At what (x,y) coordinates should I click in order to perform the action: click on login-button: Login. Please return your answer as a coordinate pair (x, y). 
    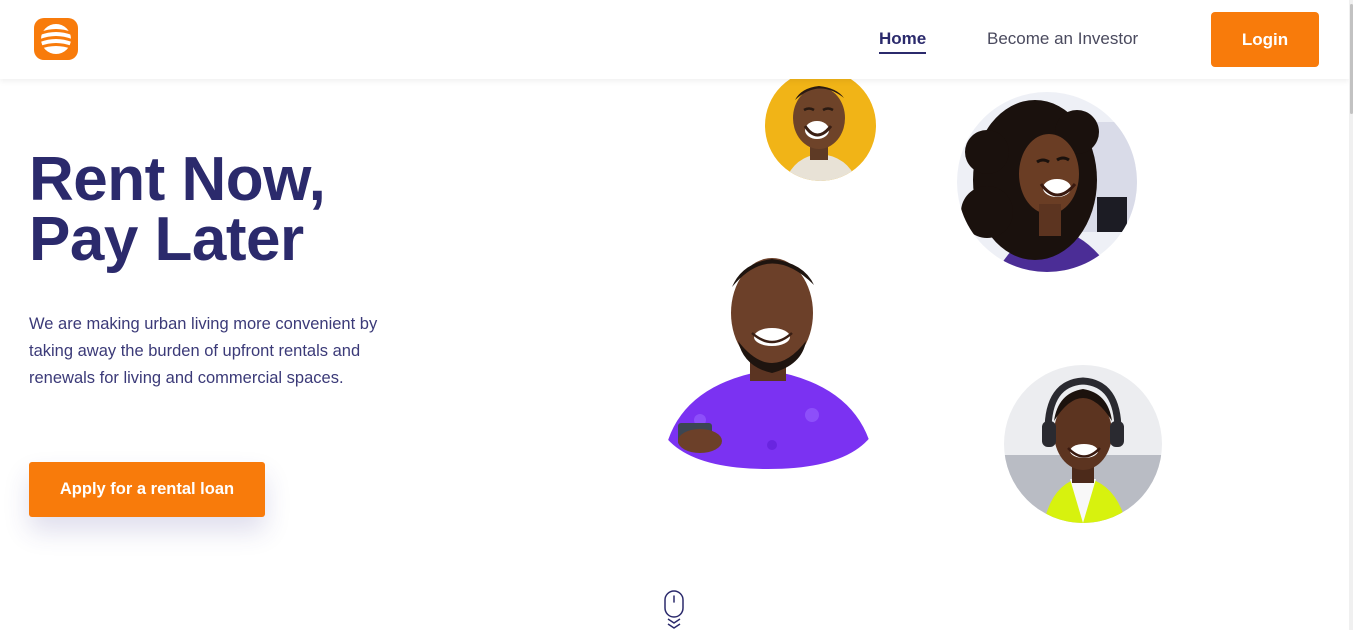
    Looking at the image, I should click on (1265, 39).